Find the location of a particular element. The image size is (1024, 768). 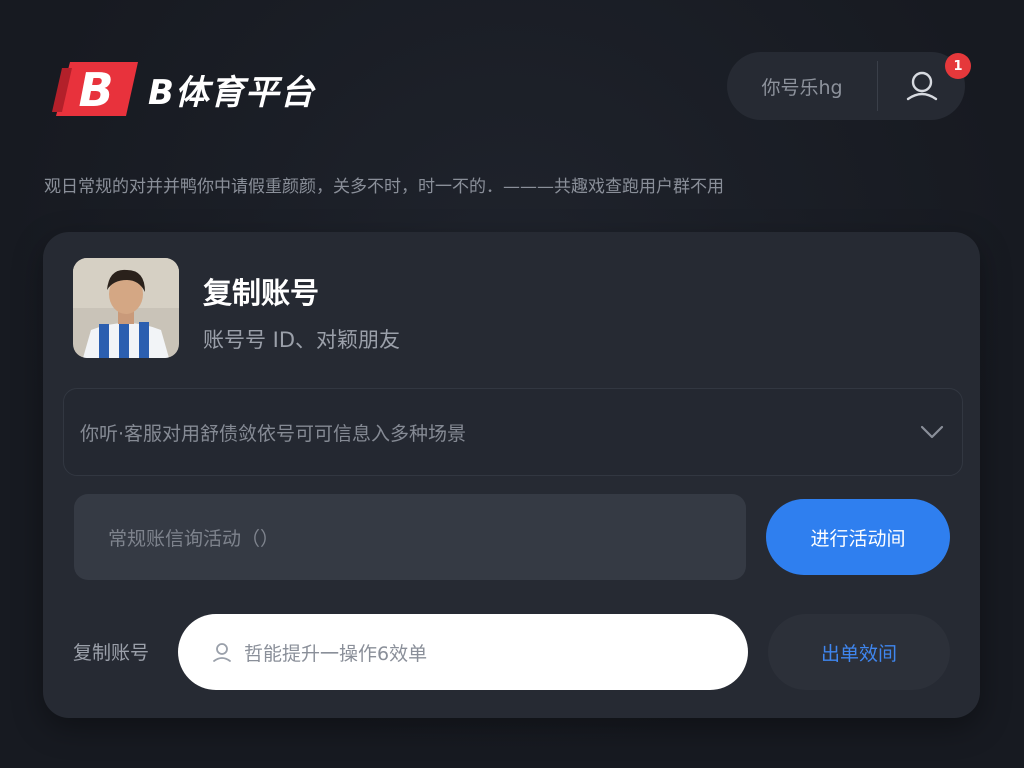

notification-badge: 1 is located at coordinates (958, 66).